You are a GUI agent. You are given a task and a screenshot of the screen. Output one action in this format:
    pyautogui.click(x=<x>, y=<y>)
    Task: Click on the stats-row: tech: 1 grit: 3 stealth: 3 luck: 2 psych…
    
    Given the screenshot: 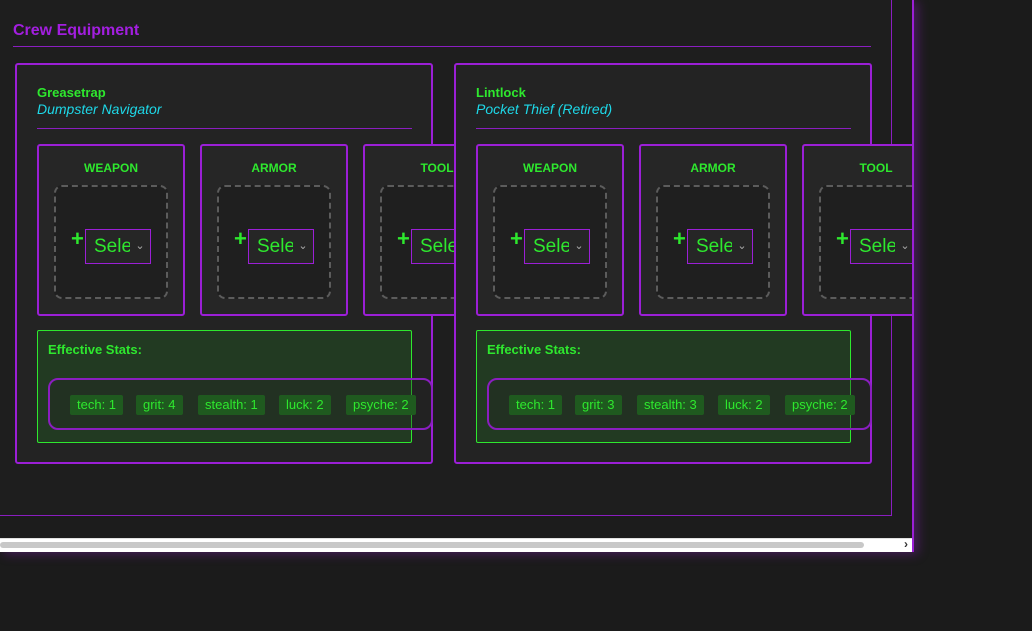 What is the action you would take?
    pyautogui.click(x=679, y=404)
    